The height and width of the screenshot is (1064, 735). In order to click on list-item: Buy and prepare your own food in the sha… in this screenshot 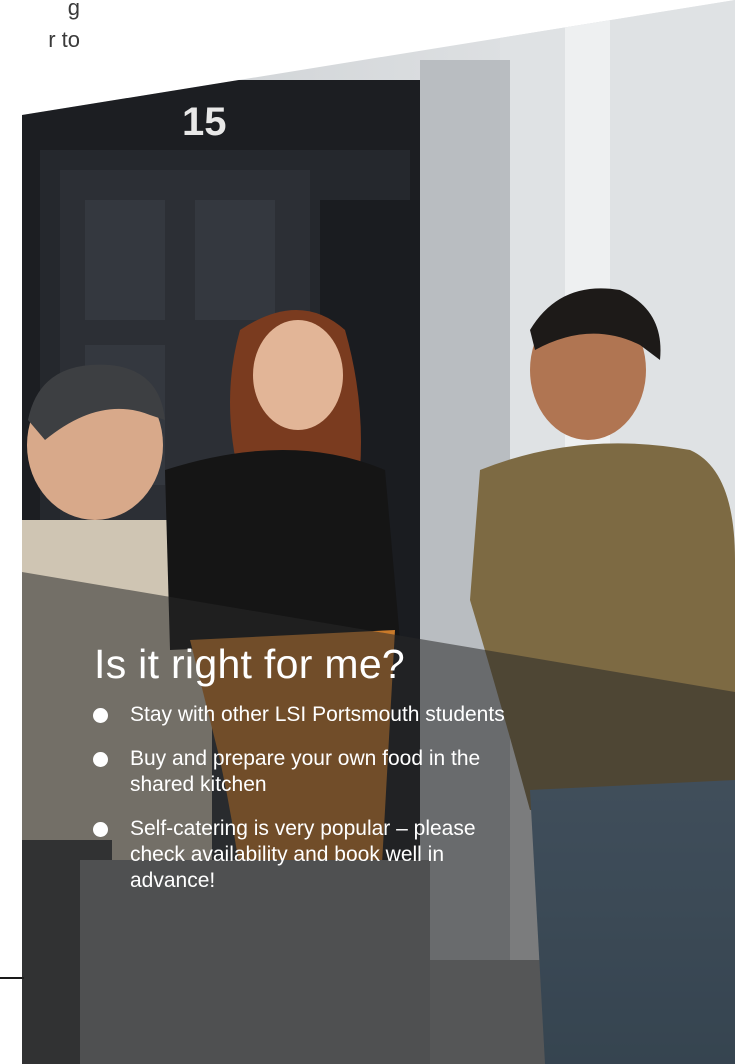, I will do `click(302, 772)`.